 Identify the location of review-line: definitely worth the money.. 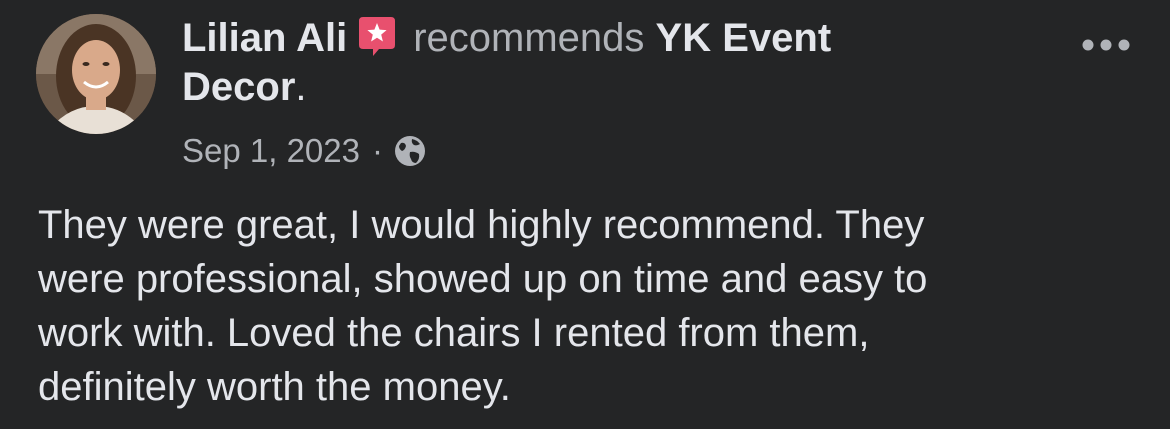
(274, 387).